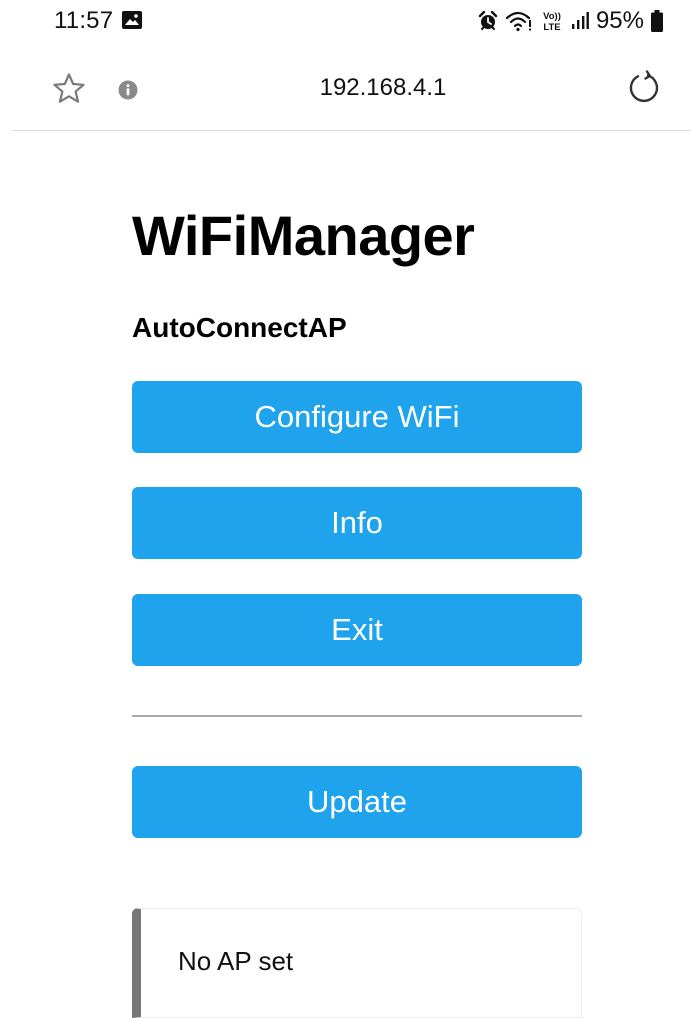 The height and width of the screenshot is (1018, 691). I want to click on configure-wifi-button: Configure WiFi, so click(357, 417).